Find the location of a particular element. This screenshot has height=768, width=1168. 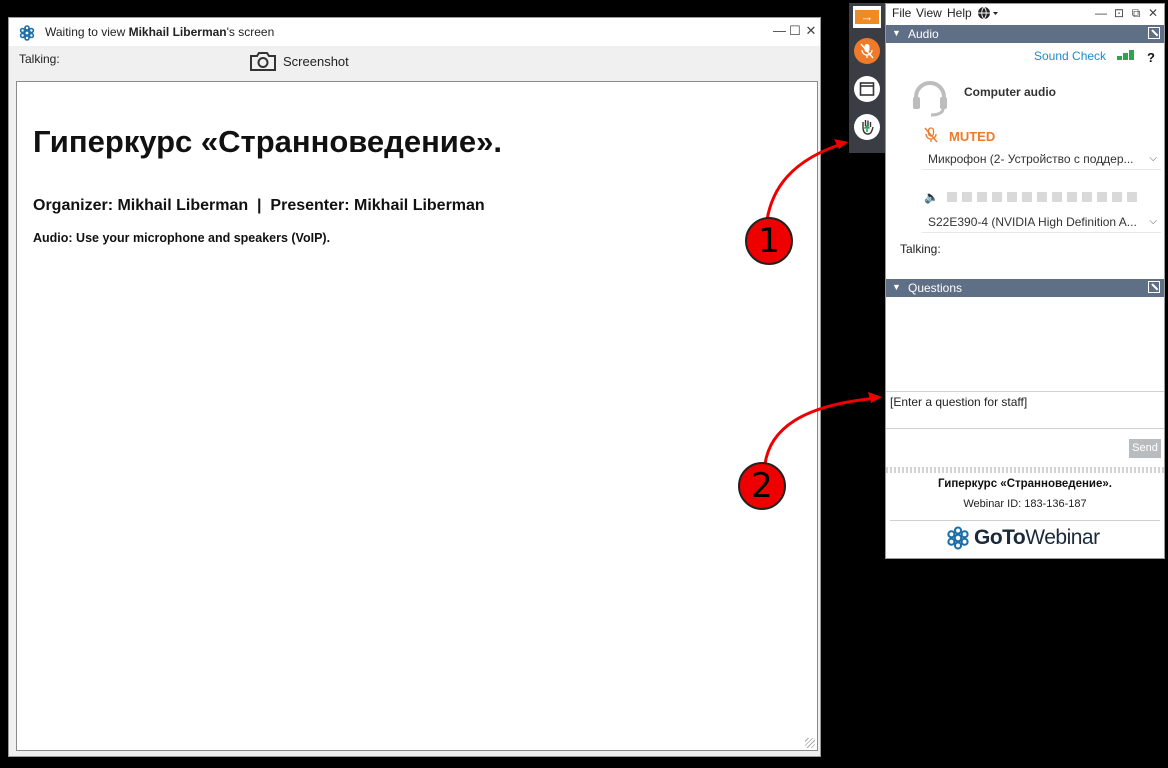

annotation-arrow-2-head is located at coordinates (875, 397).